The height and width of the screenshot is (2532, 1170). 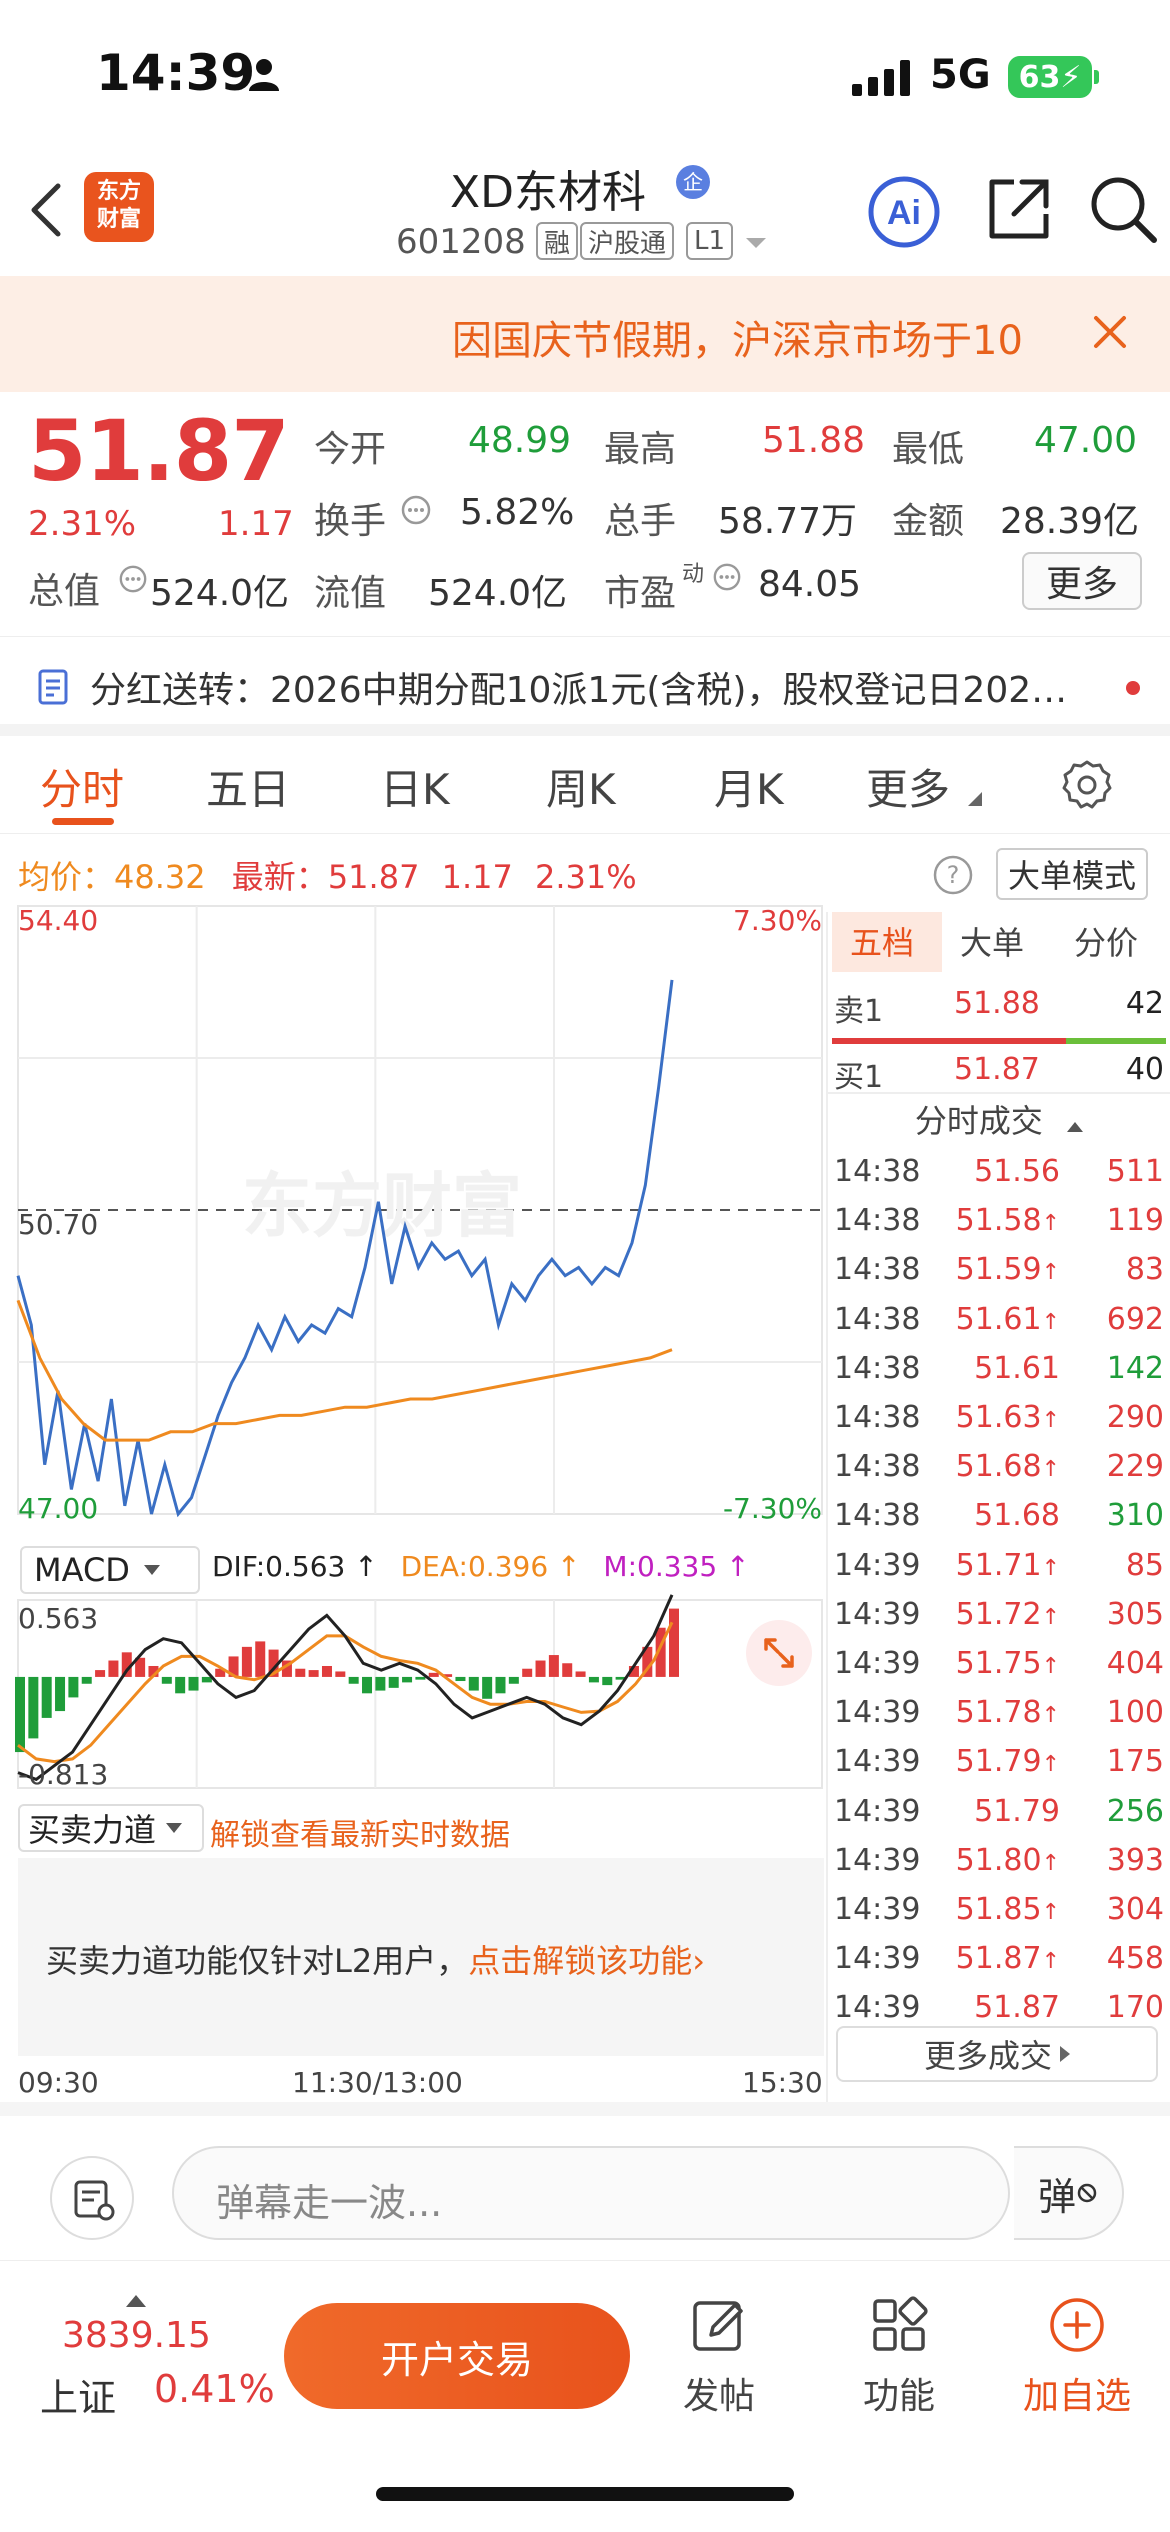 I want to click on bottom-bar: 3839.15 上证 0.41% 开户交易 发帖 功能 加自选, so click(x=585, y=2396).